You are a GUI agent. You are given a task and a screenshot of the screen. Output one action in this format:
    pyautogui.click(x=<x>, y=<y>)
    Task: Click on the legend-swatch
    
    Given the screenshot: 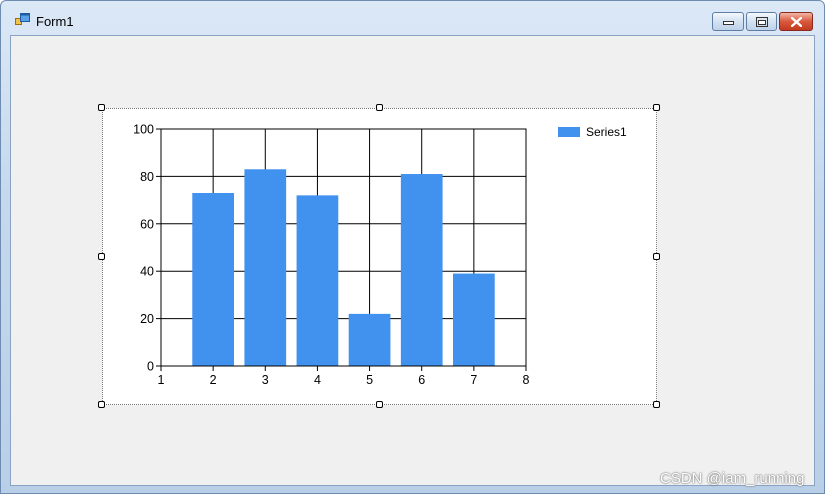 What is the action you would take?
    pyautogui.click(x=569, y=132)
    